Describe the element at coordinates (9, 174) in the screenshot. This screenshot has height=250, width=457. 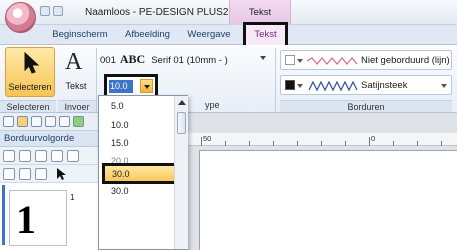
I see `move-first-icon` at that location.